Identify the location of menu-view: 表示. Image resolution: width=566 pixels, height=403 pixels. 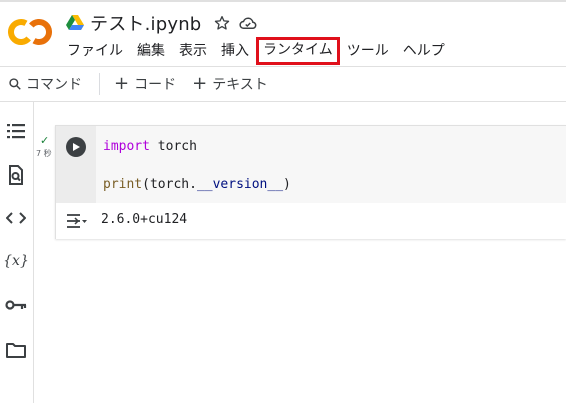
(193, 51).